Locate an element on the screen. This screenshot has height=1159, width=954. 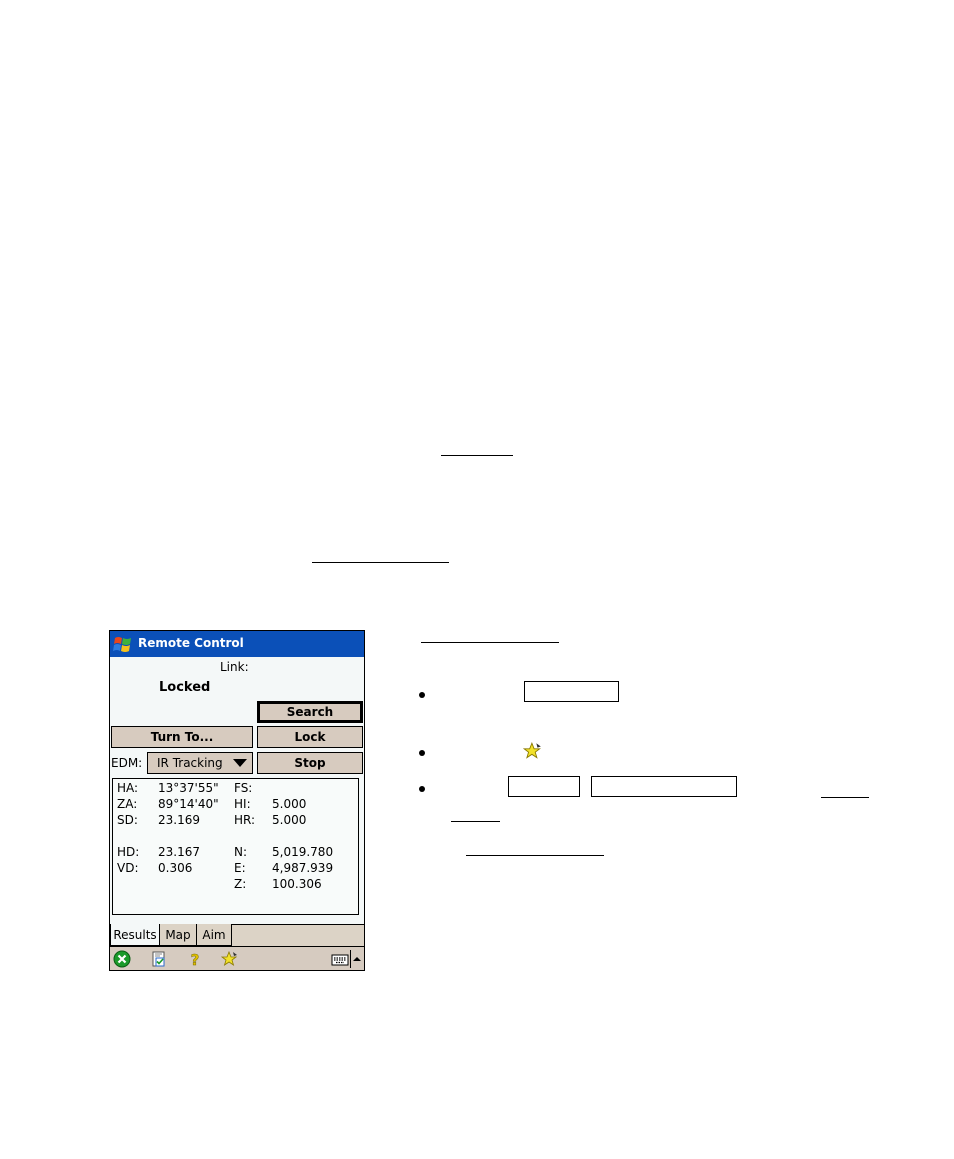
sd-value: 23.169 is located at coordinates (179, 820).